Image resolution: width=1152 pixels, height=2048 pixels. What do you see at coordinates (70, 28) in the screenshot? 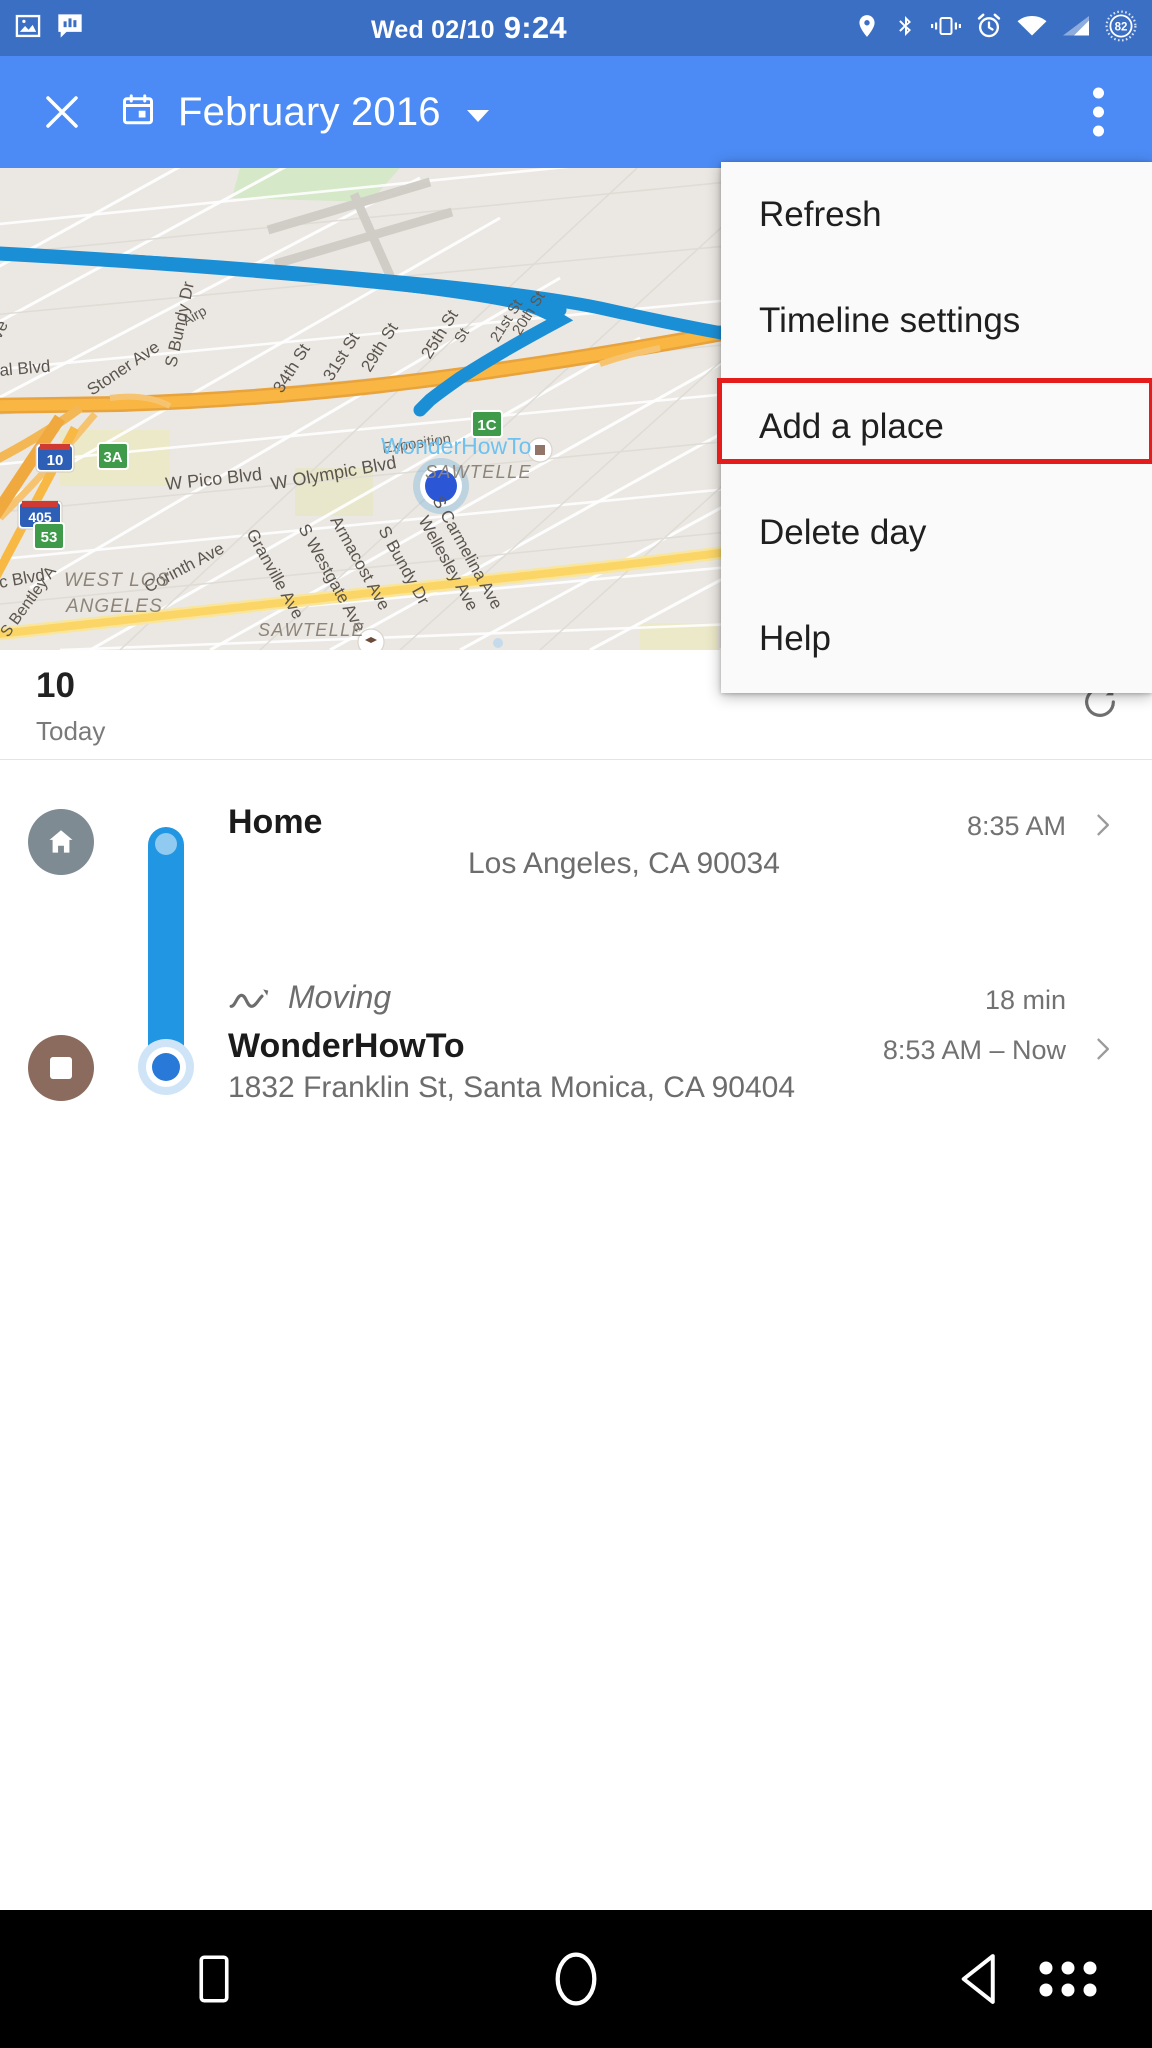
I see `chat-stats-icon` at bounding box center [70, 28].